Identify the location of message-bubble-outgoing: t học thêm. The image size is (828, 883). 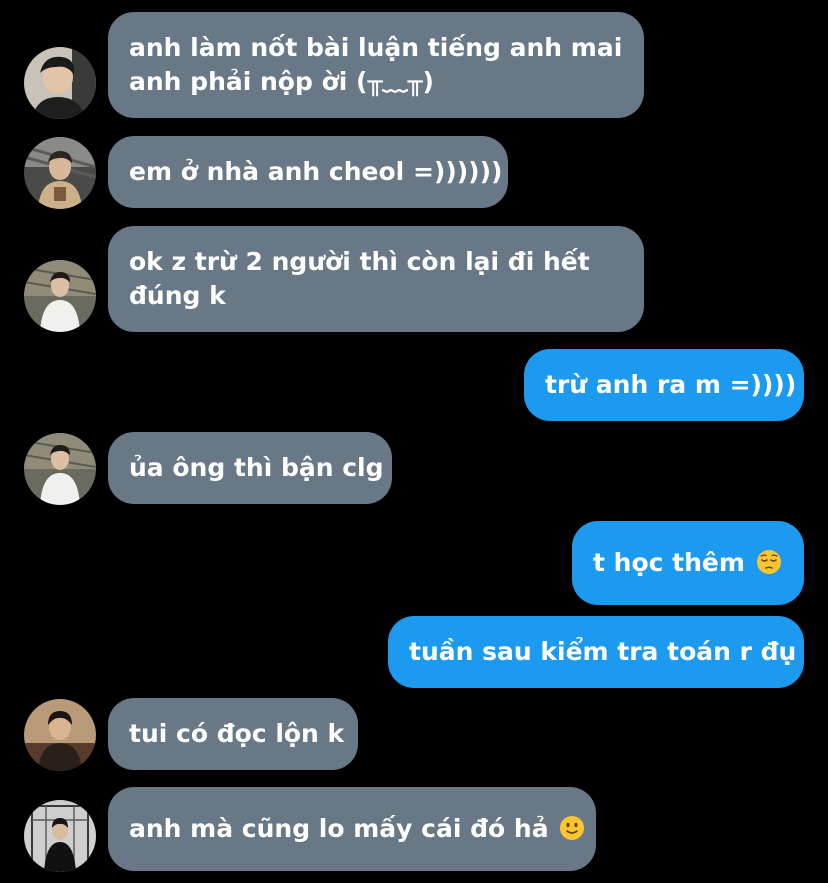
(688, 563).